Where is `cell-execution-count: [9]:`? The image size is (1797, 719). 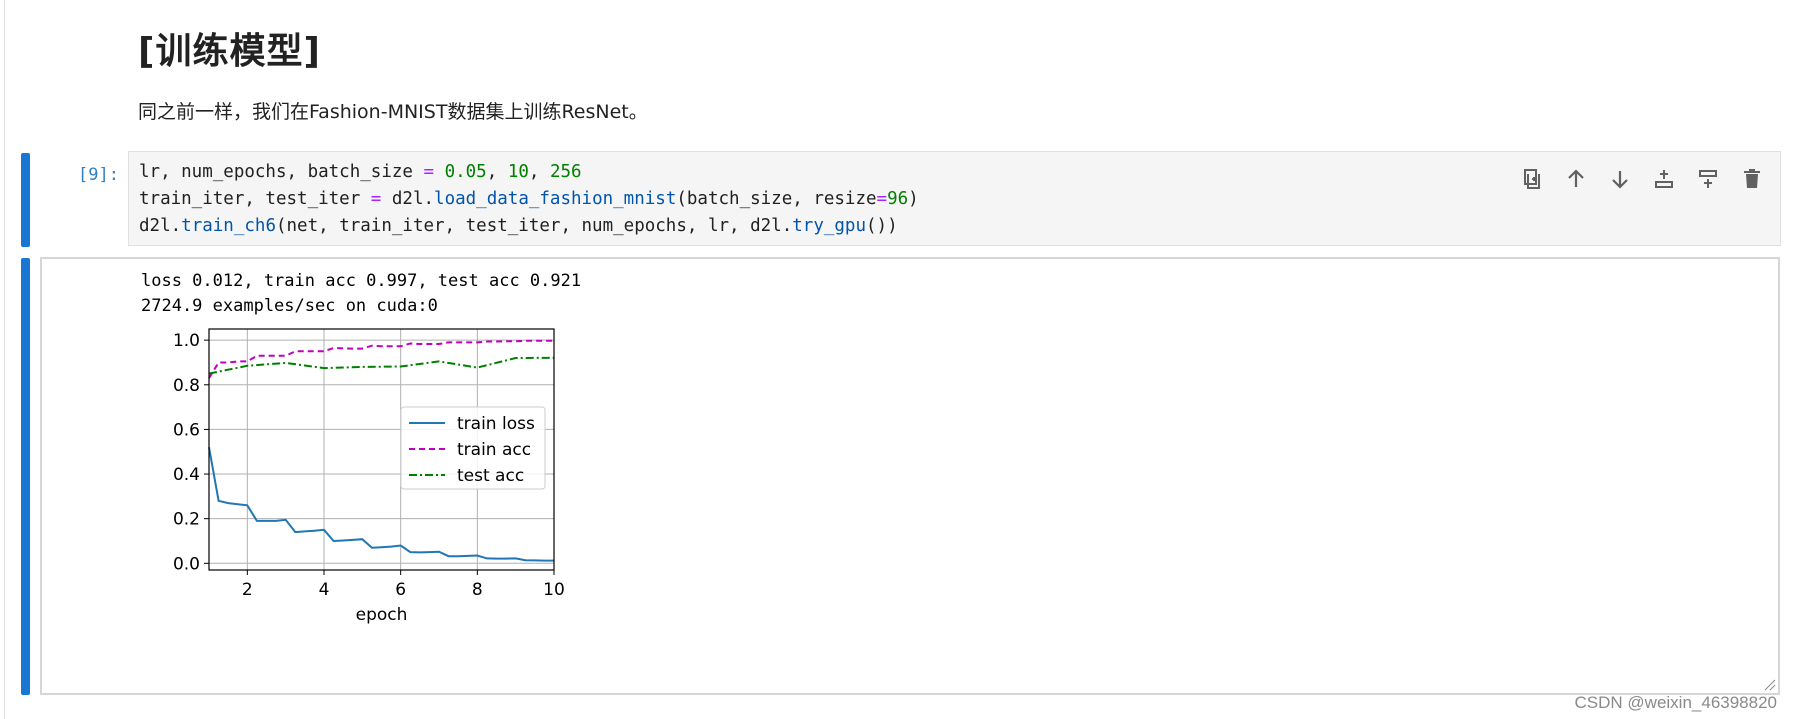 cell-execution-count: [9]: is located at coordinates (98, 175).